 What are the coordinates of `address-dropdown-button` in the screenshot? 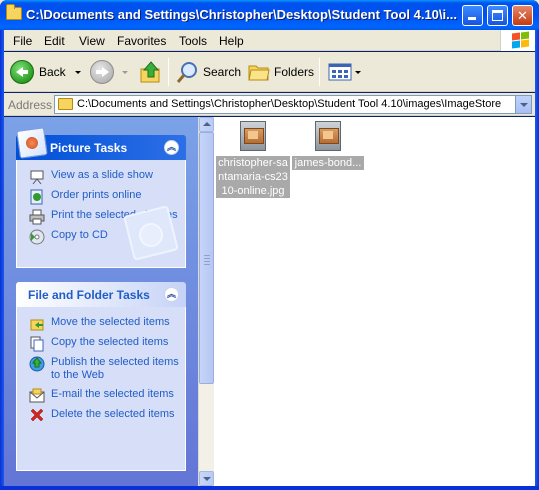 It's located at (523, 104).